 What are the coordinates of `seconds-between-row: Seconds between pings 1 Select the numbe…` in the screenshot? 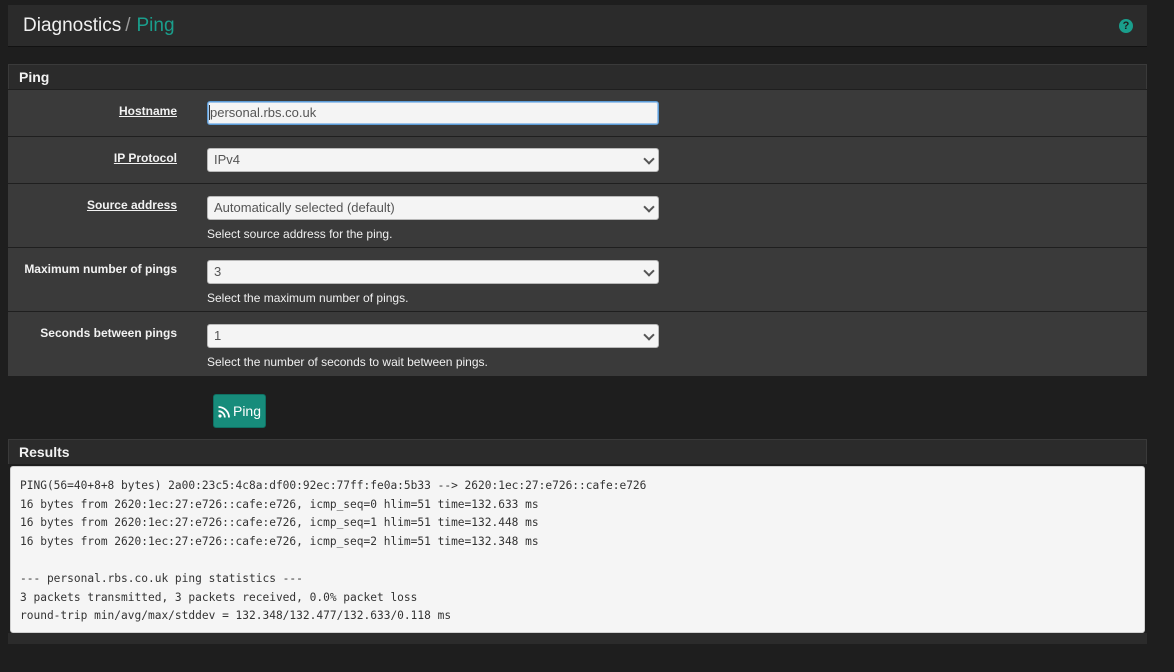 It's located at (577, 343).